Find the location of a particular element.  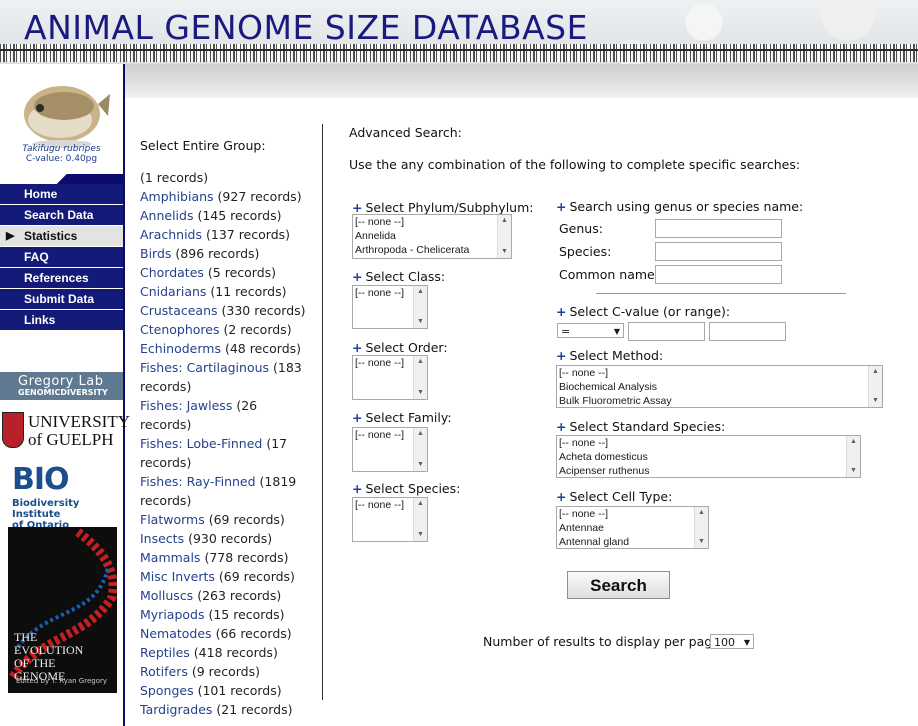

group-item: Mammals (778 records) is located at coordinates (225, 557).